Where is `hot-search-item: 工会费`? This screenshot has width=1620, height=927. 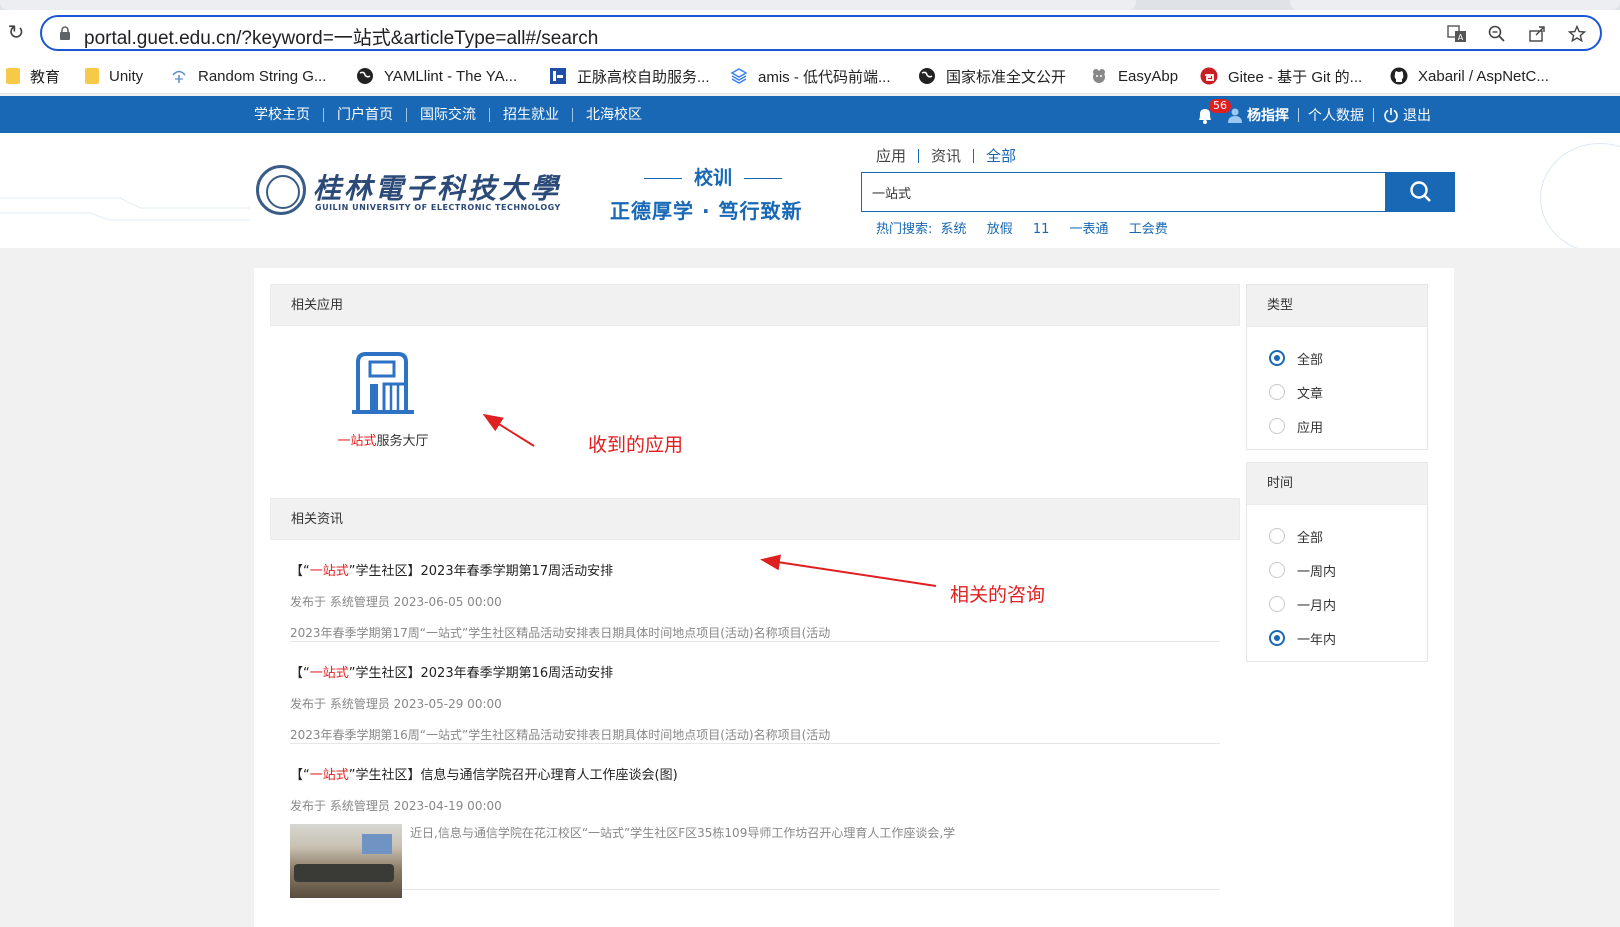
hot-search-item: 工会费 is located at coordinates (1148, 229).